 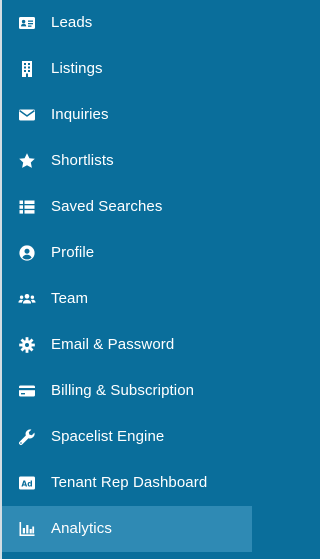 What do you see at coordinates (27, 23) in the screenshot?
I see `address-card-icon` at bounding box center [27, 23].